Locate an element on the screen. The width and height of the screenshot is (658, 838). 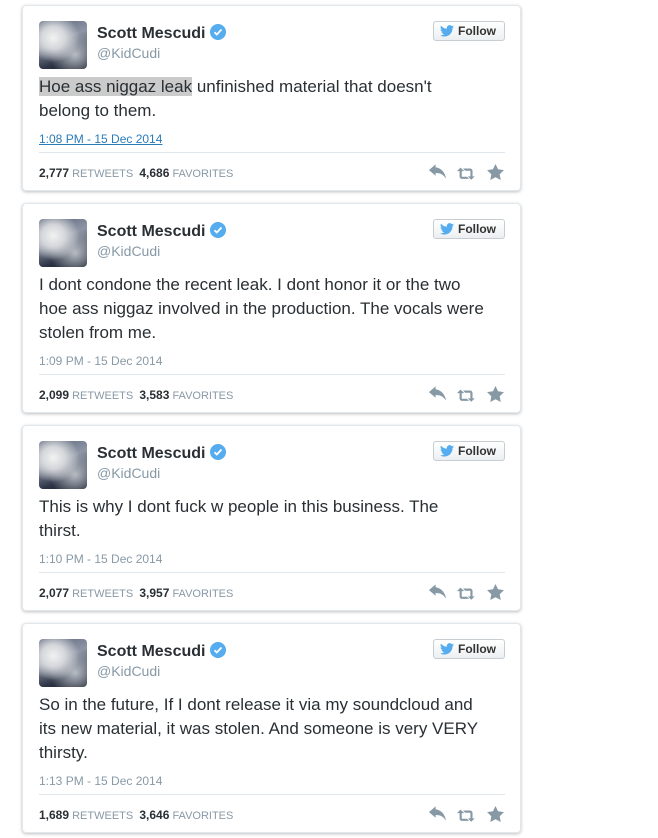
tweet-stats: 2,077 RETWEETS 3,957 FAVORITES is located at coordinates (136, 593).